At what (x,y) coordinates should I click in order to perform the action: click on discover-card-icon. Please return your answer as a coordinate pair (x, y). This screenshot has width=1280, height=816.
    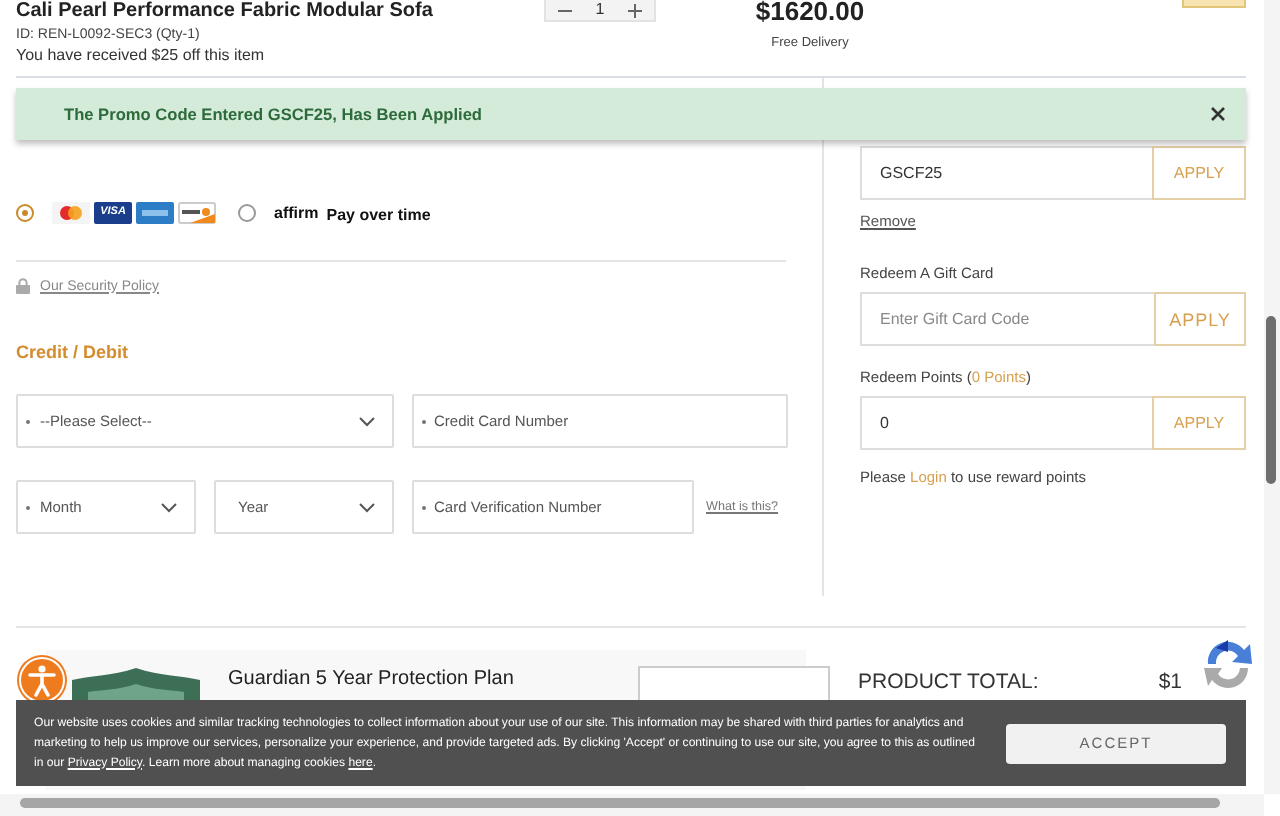
    Looking at the image, I should click on (197, 212).